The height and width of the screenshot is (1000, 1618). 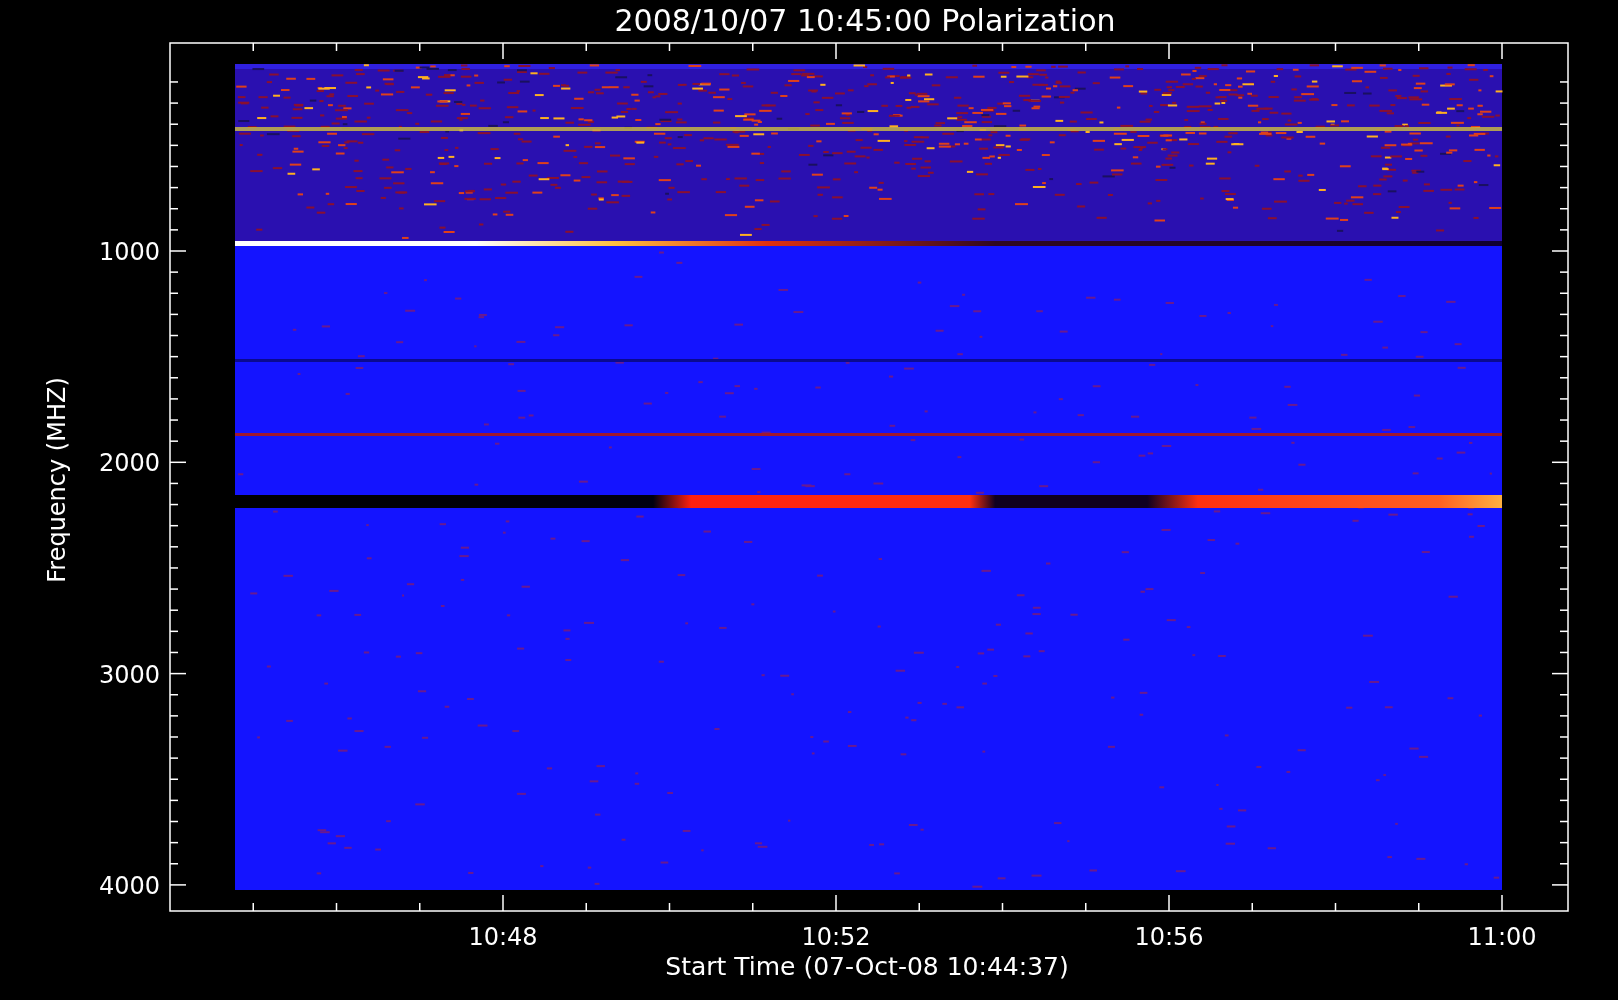 What do you see at coordinates (129, 885) in the screenshot?
I see `y-tick-label: 4000` at bounding box center [129, 885].